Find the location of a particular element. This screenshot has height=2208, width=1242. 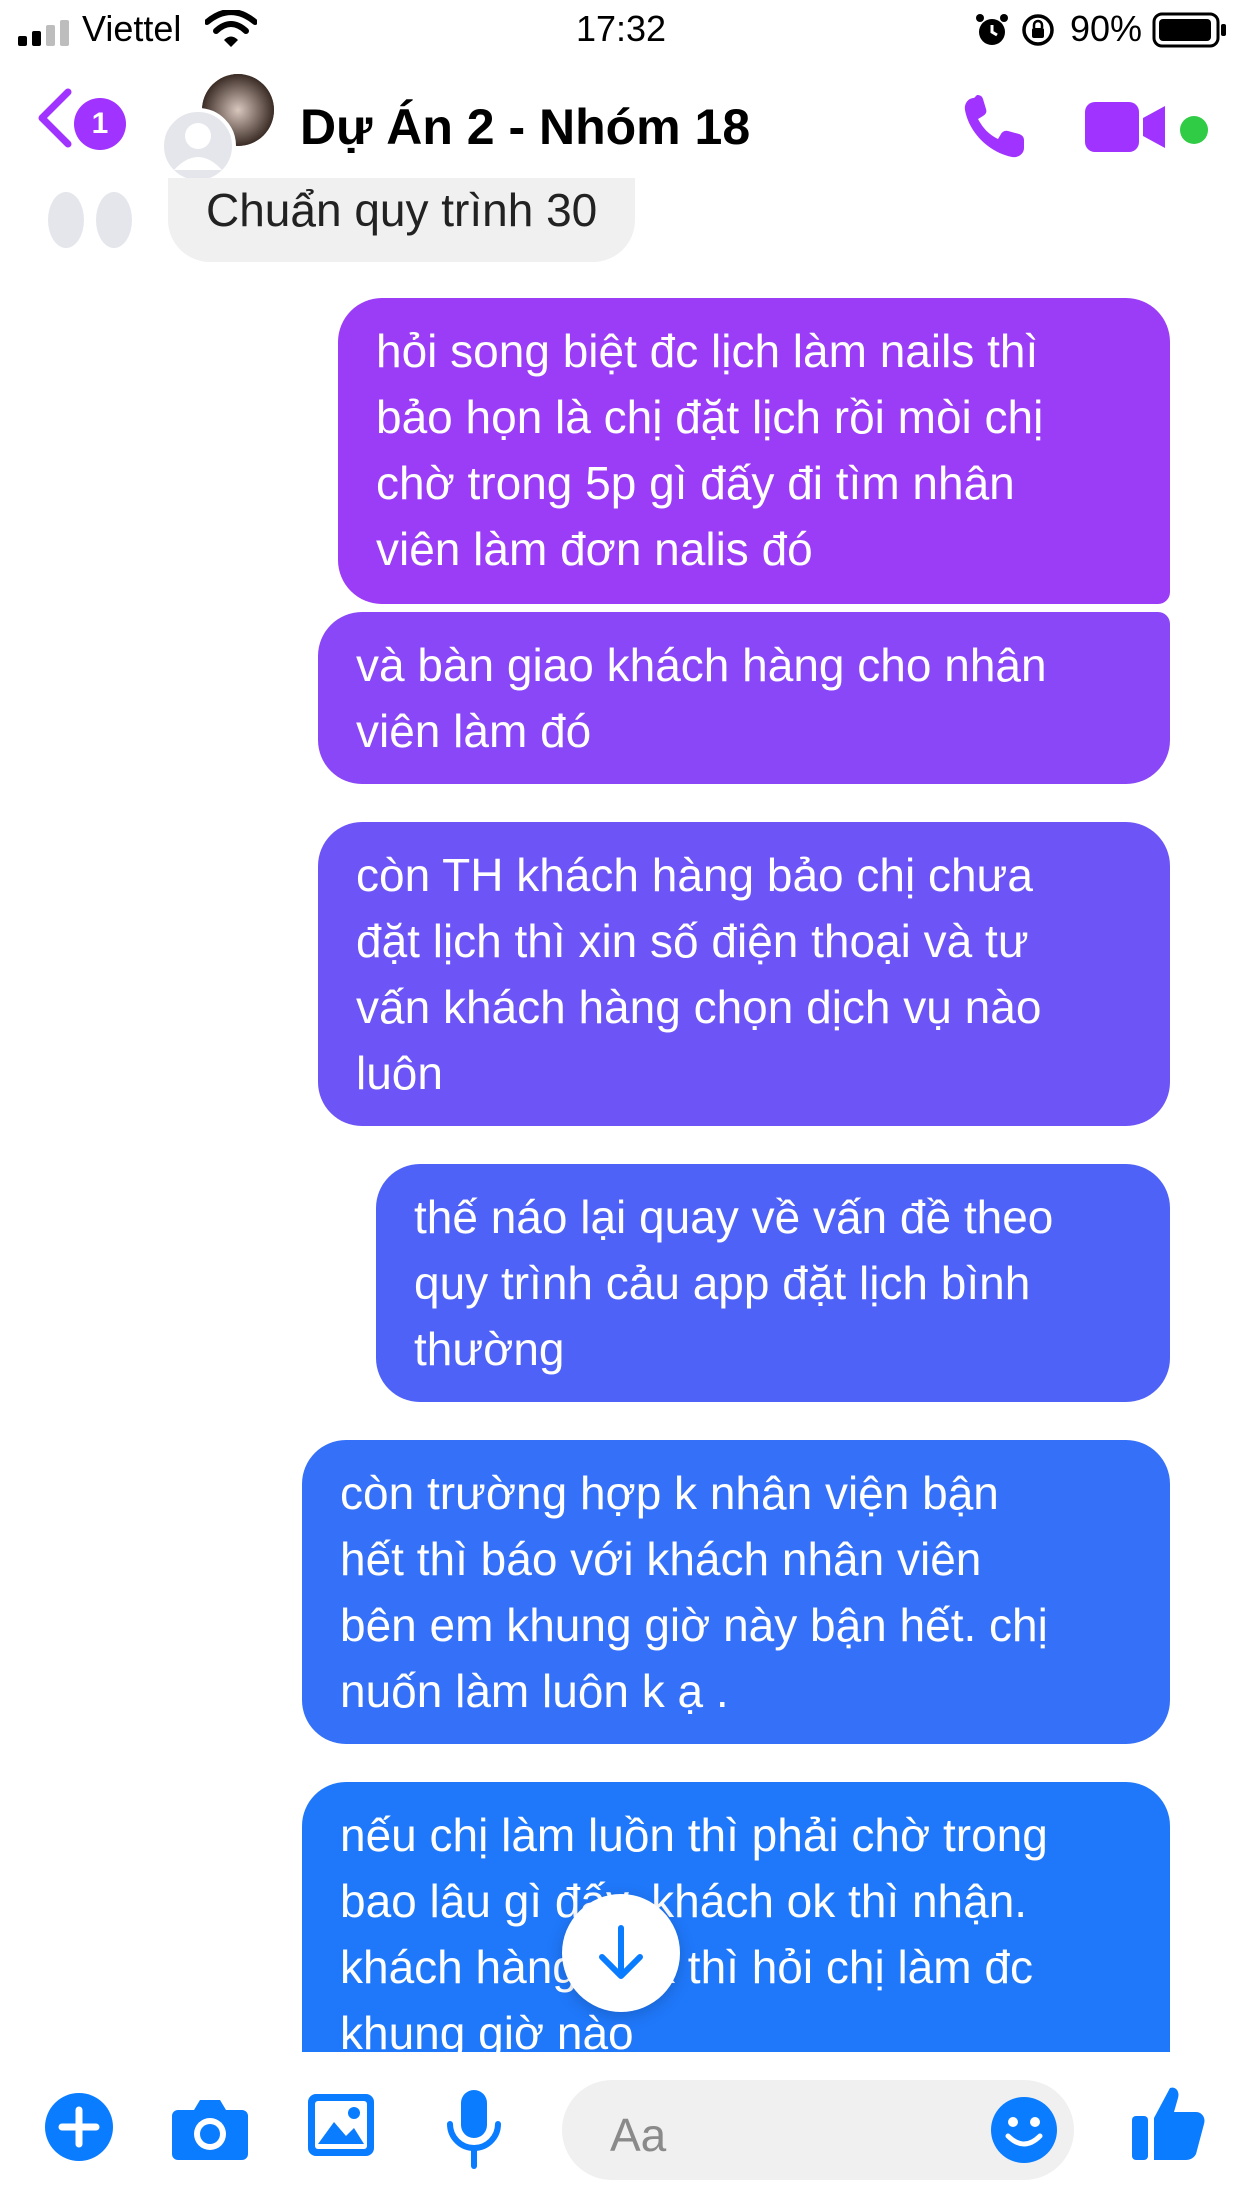

status-bar: Viettel 17:32 90% is located at coordinates (621, 29).